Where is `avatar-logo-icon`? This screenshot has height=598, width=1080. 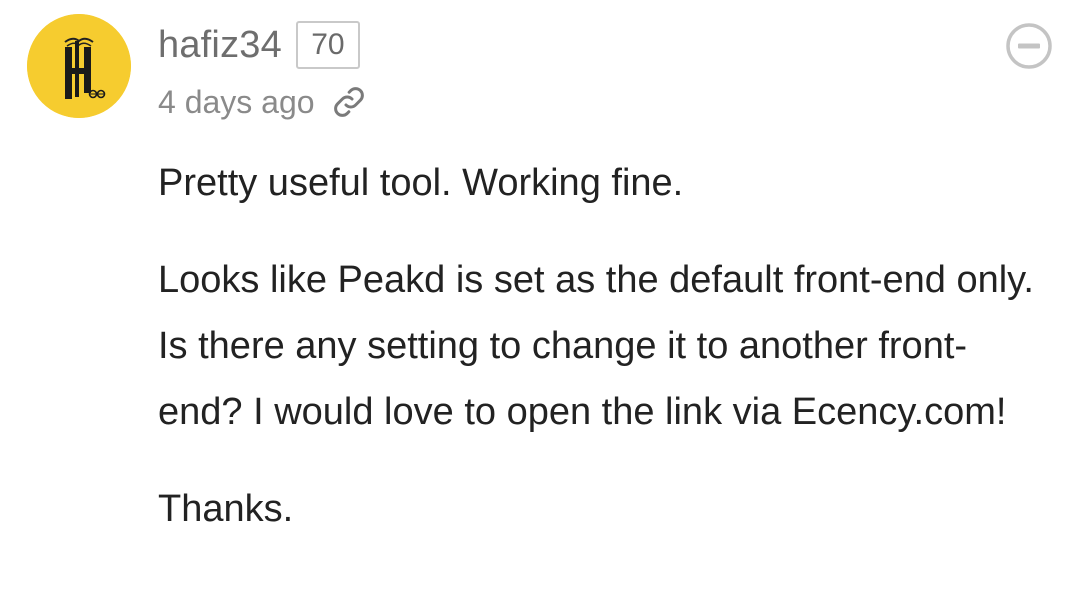 avatar-logo-icon is located at coordinates (79, 66).